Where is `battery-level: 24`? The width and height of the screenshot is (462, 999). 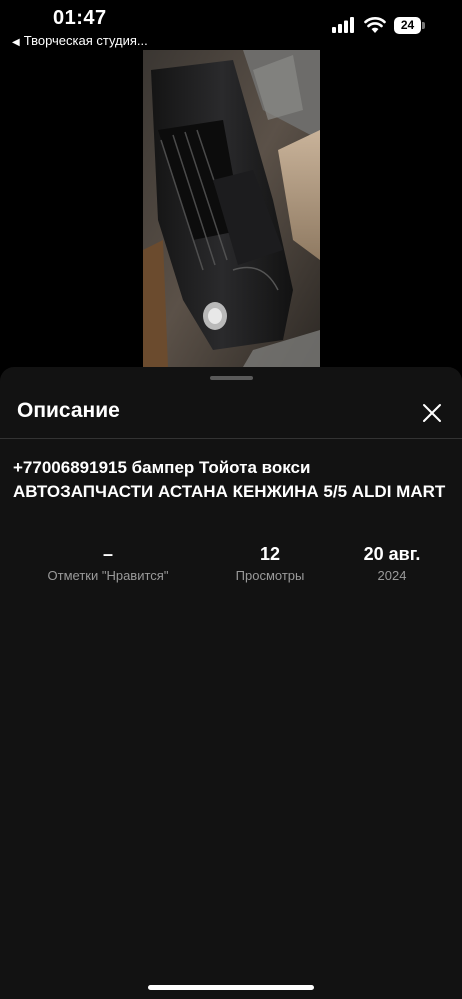 battery-level: 24 is located at coordinates (407, 25).